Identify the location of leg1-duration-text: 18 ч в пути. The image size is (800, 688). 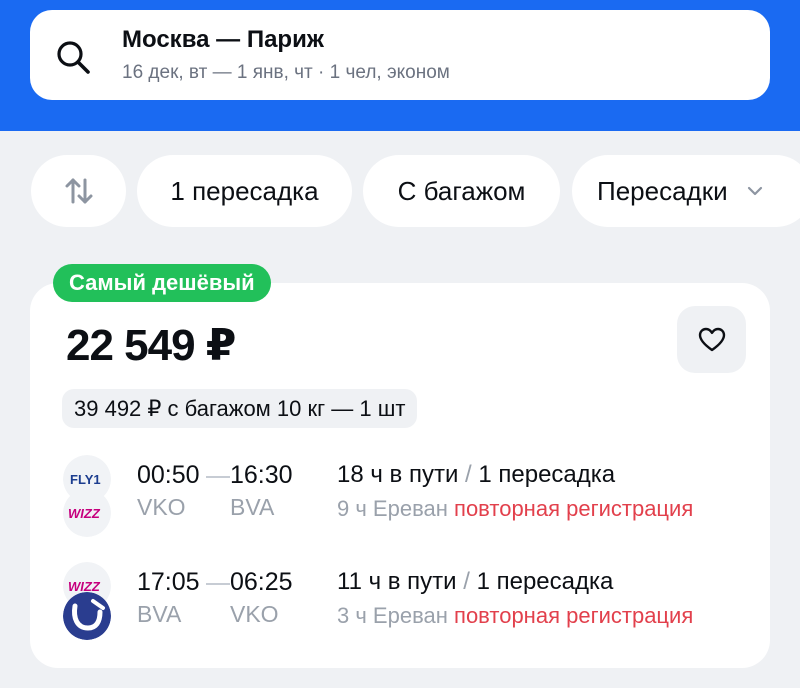
(398, 474).